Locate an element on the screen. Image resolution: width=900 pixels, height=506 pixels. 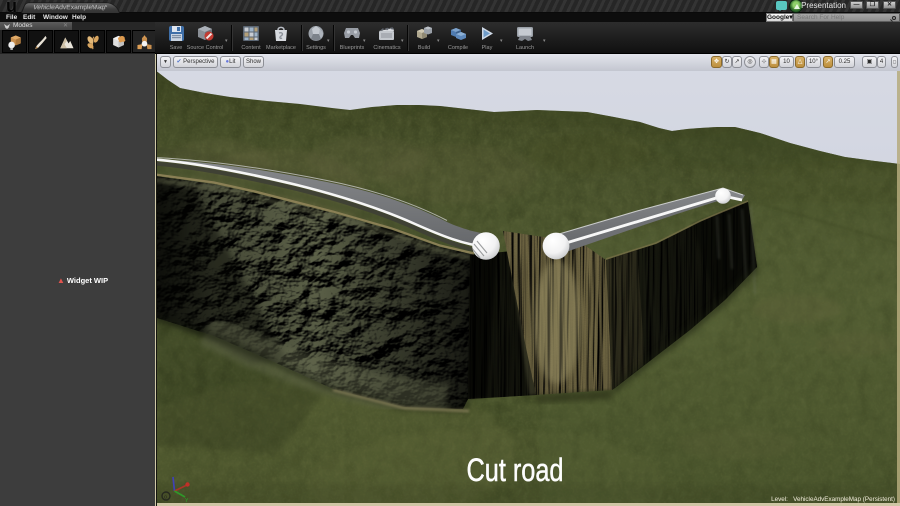
svg-text: Cut road is located at coordinates (515, 470).